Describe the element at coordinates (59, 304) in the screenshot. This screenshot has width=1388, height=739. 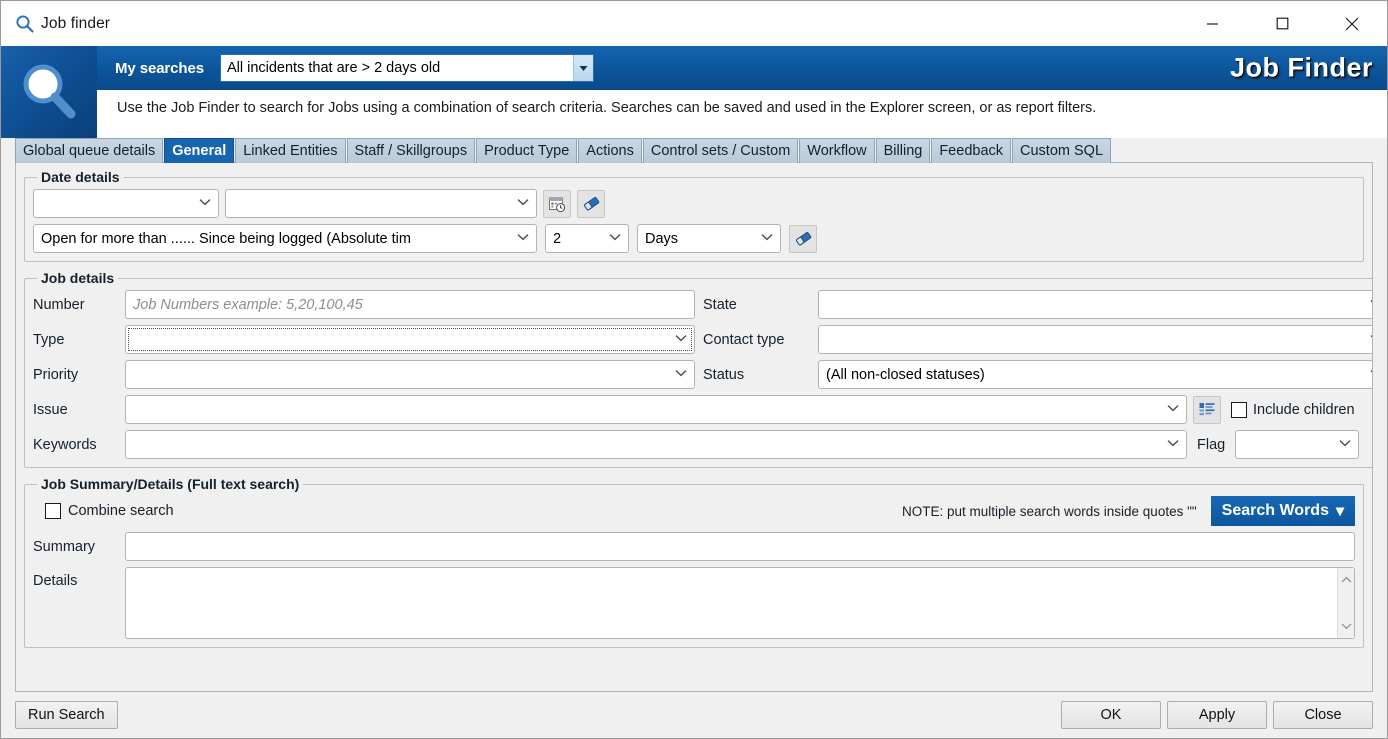
I see `number-label: Number` at that location.